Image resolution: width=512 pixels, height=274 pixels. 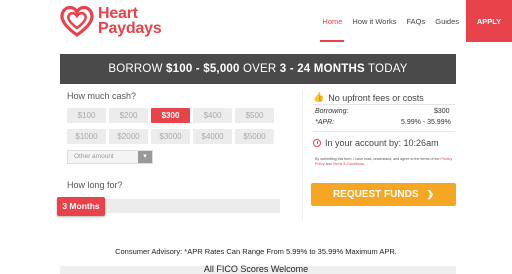 I want to click on banner-amount: $100 - $5,000, so click(x=203, y=69).